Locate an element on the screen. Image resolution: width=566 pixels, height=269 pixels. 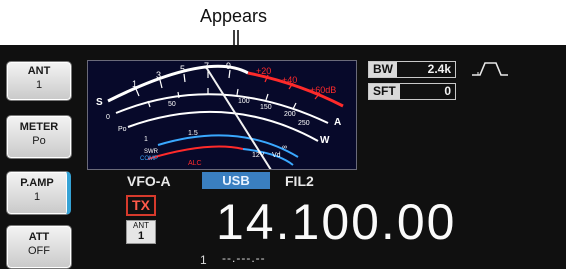
p-amp-button-label: P.AMP is located at coordinates (37, 183).